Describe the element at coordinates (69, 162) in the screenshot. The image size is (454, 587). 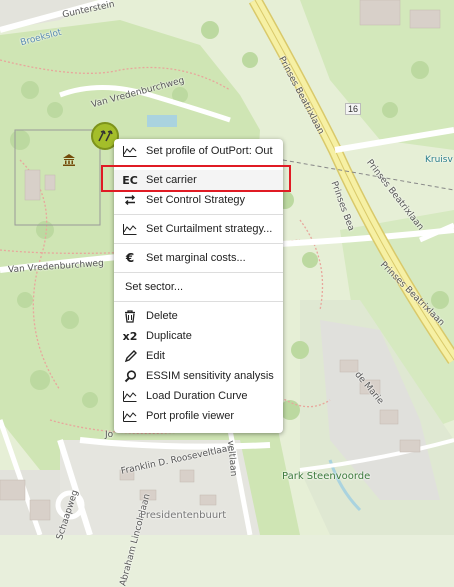
I see `monument-icon` at that location.